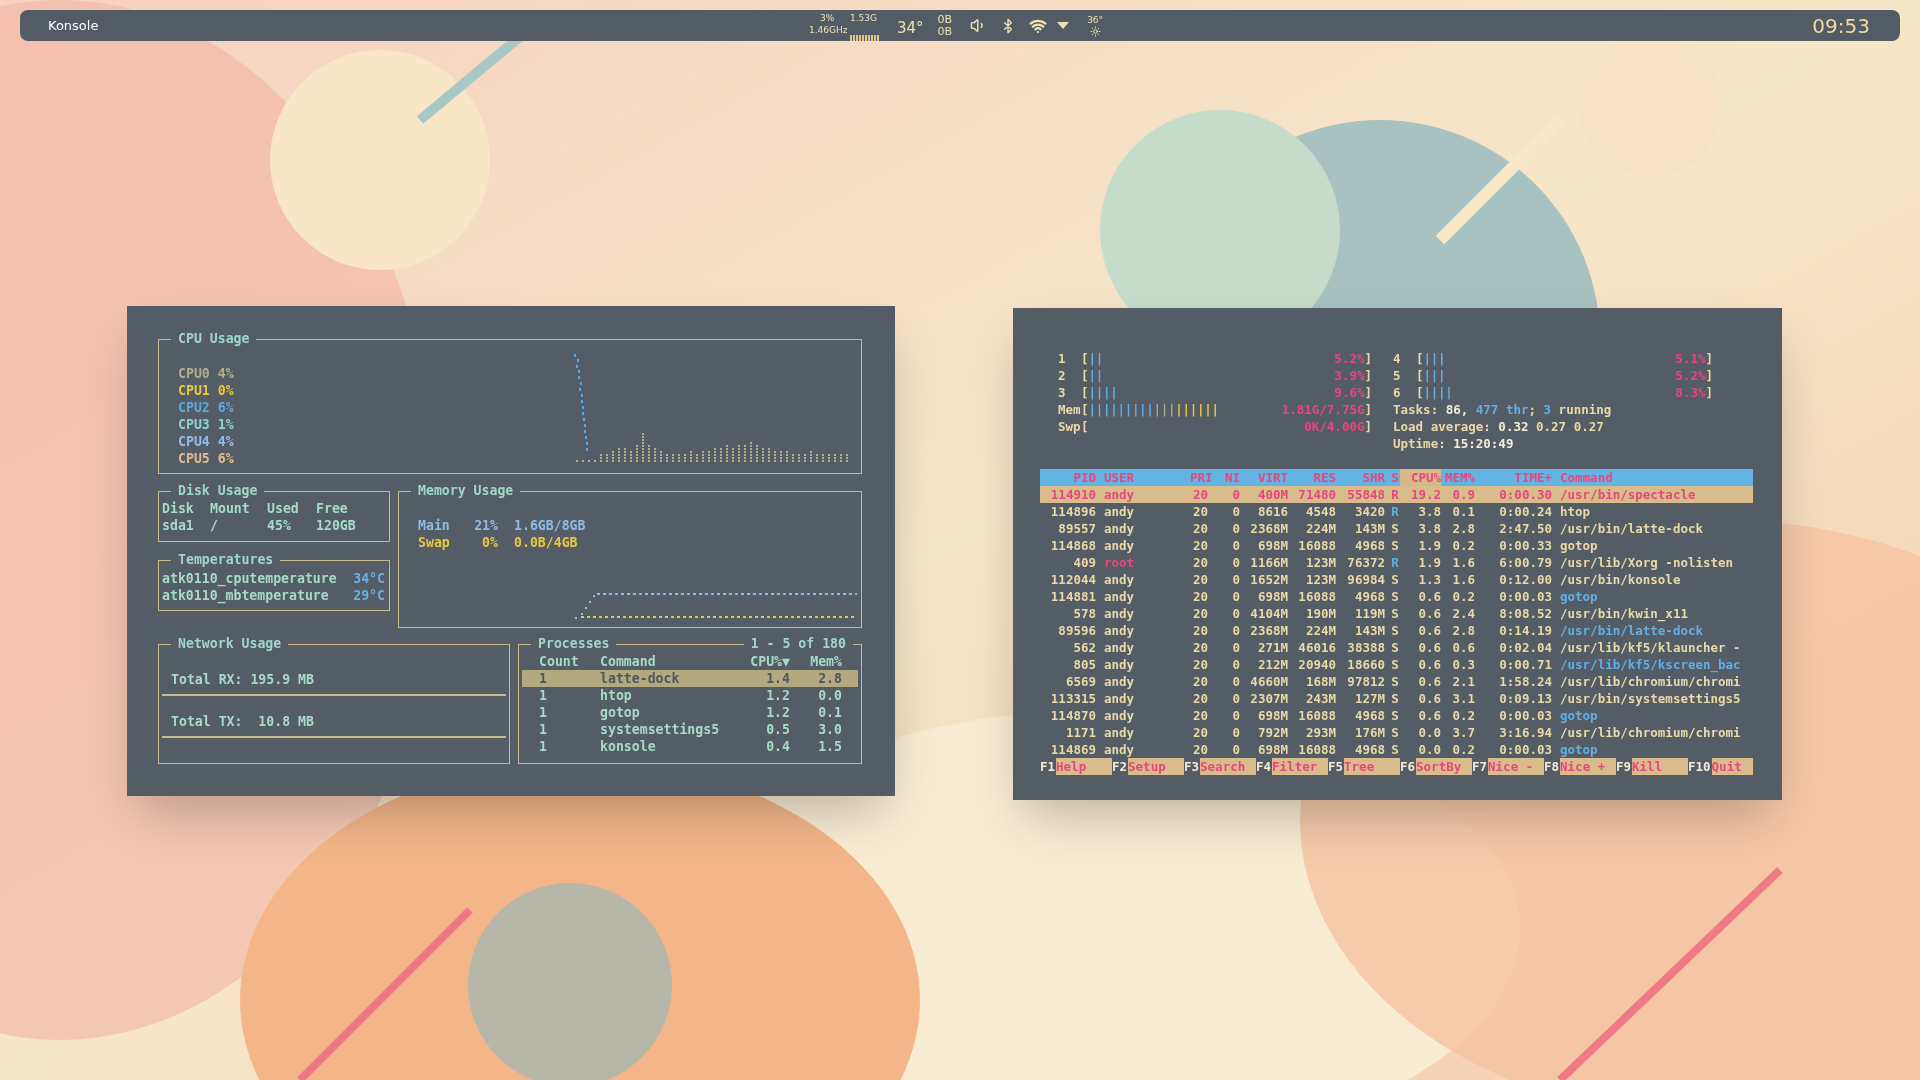 The image size is (1920, 1080). Describe the element at coordinates (690, 695) in the screenshot. I see `process-row: 1 htop 1.2 0.0` at that location.